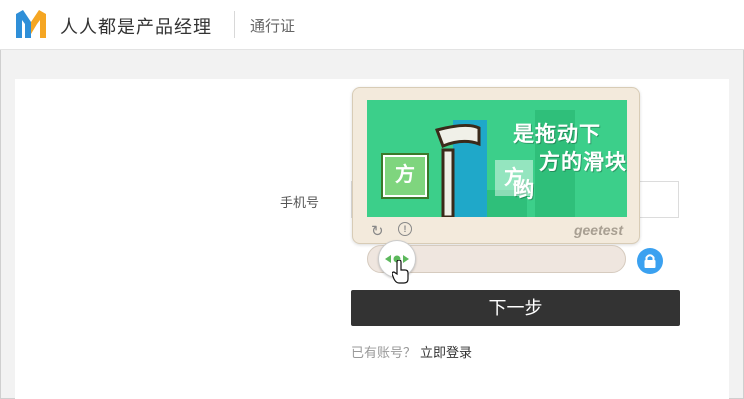  Describe the element at coordinates (384, 352) in the screenshot. I see `have-account-text: 已有账号？` at that location.